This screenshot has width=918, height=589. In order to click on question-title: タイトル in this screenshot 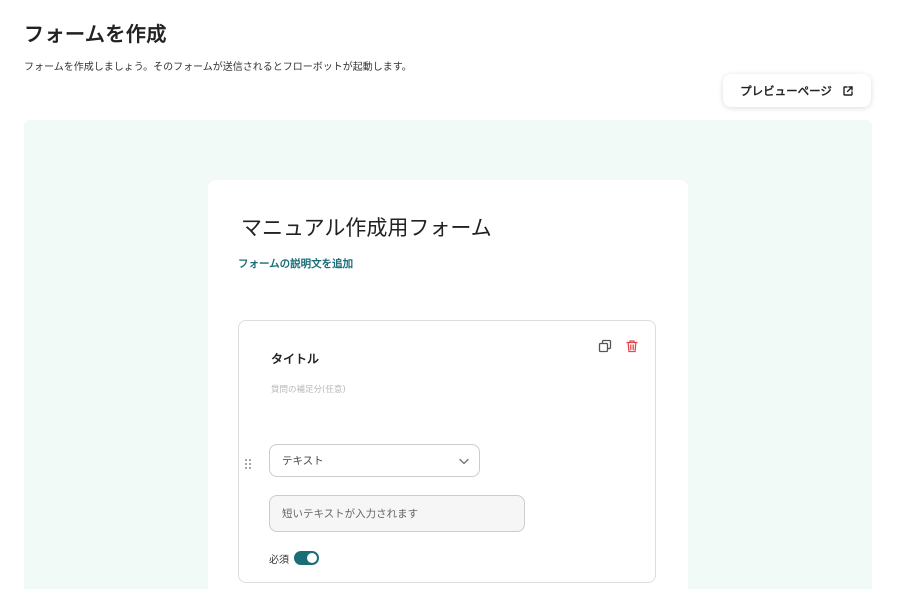, I will do `click(295, 358)`.